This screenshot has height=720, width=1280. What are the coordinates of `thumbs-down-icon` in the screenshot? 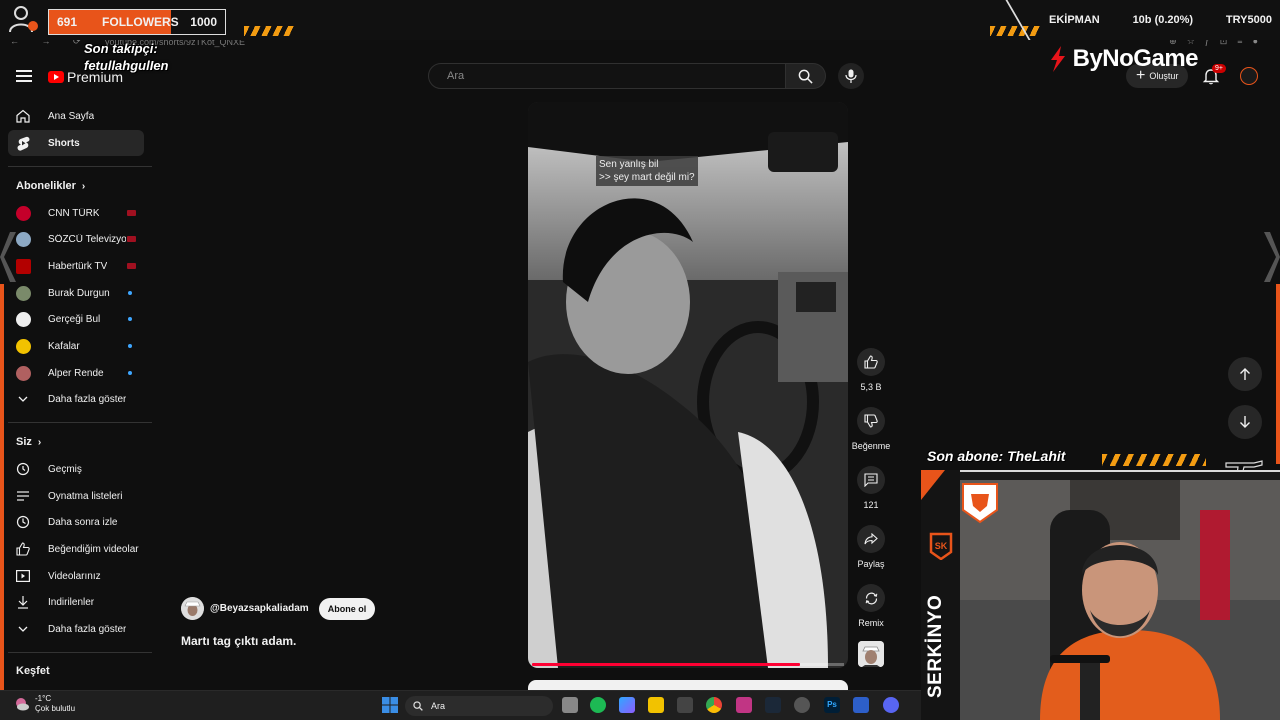 It's located at (871, 421).